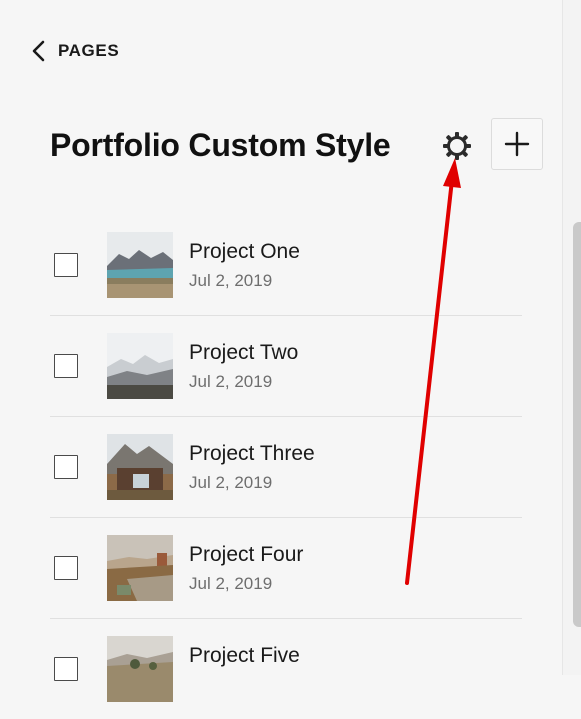  I want to click on page-title: Portfolio Custom Style, so click(220, 145).